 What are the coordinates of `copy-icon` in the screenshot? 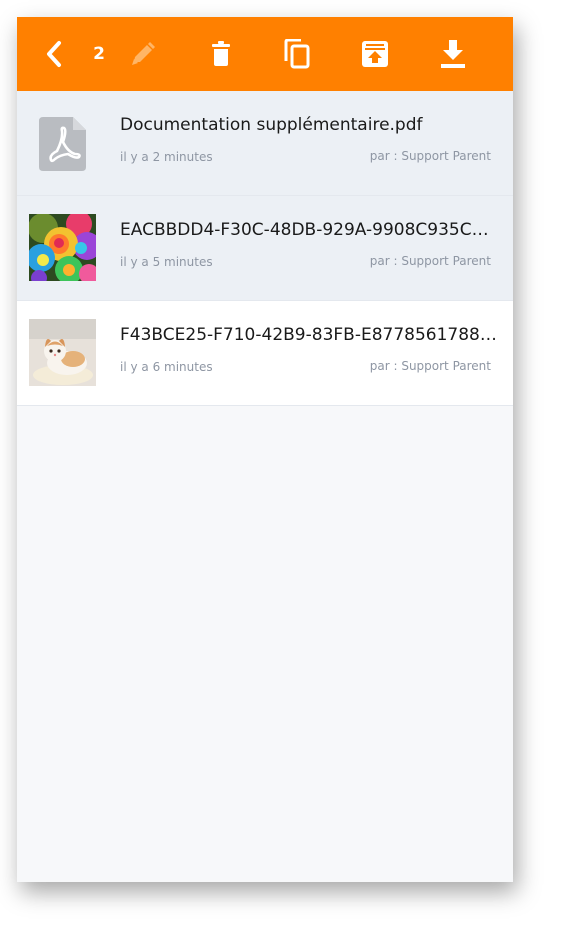 It's located at (297, 54).